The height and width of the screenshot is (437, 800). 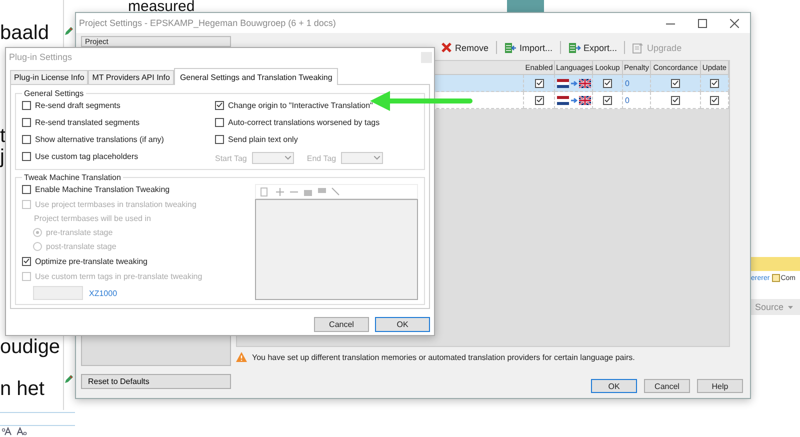 What do you see at coordinates (304, 122) in the screenshot?
I see `checkbox-label: Auto-correct translations worsened by tags` at bounding box center [304, 122].